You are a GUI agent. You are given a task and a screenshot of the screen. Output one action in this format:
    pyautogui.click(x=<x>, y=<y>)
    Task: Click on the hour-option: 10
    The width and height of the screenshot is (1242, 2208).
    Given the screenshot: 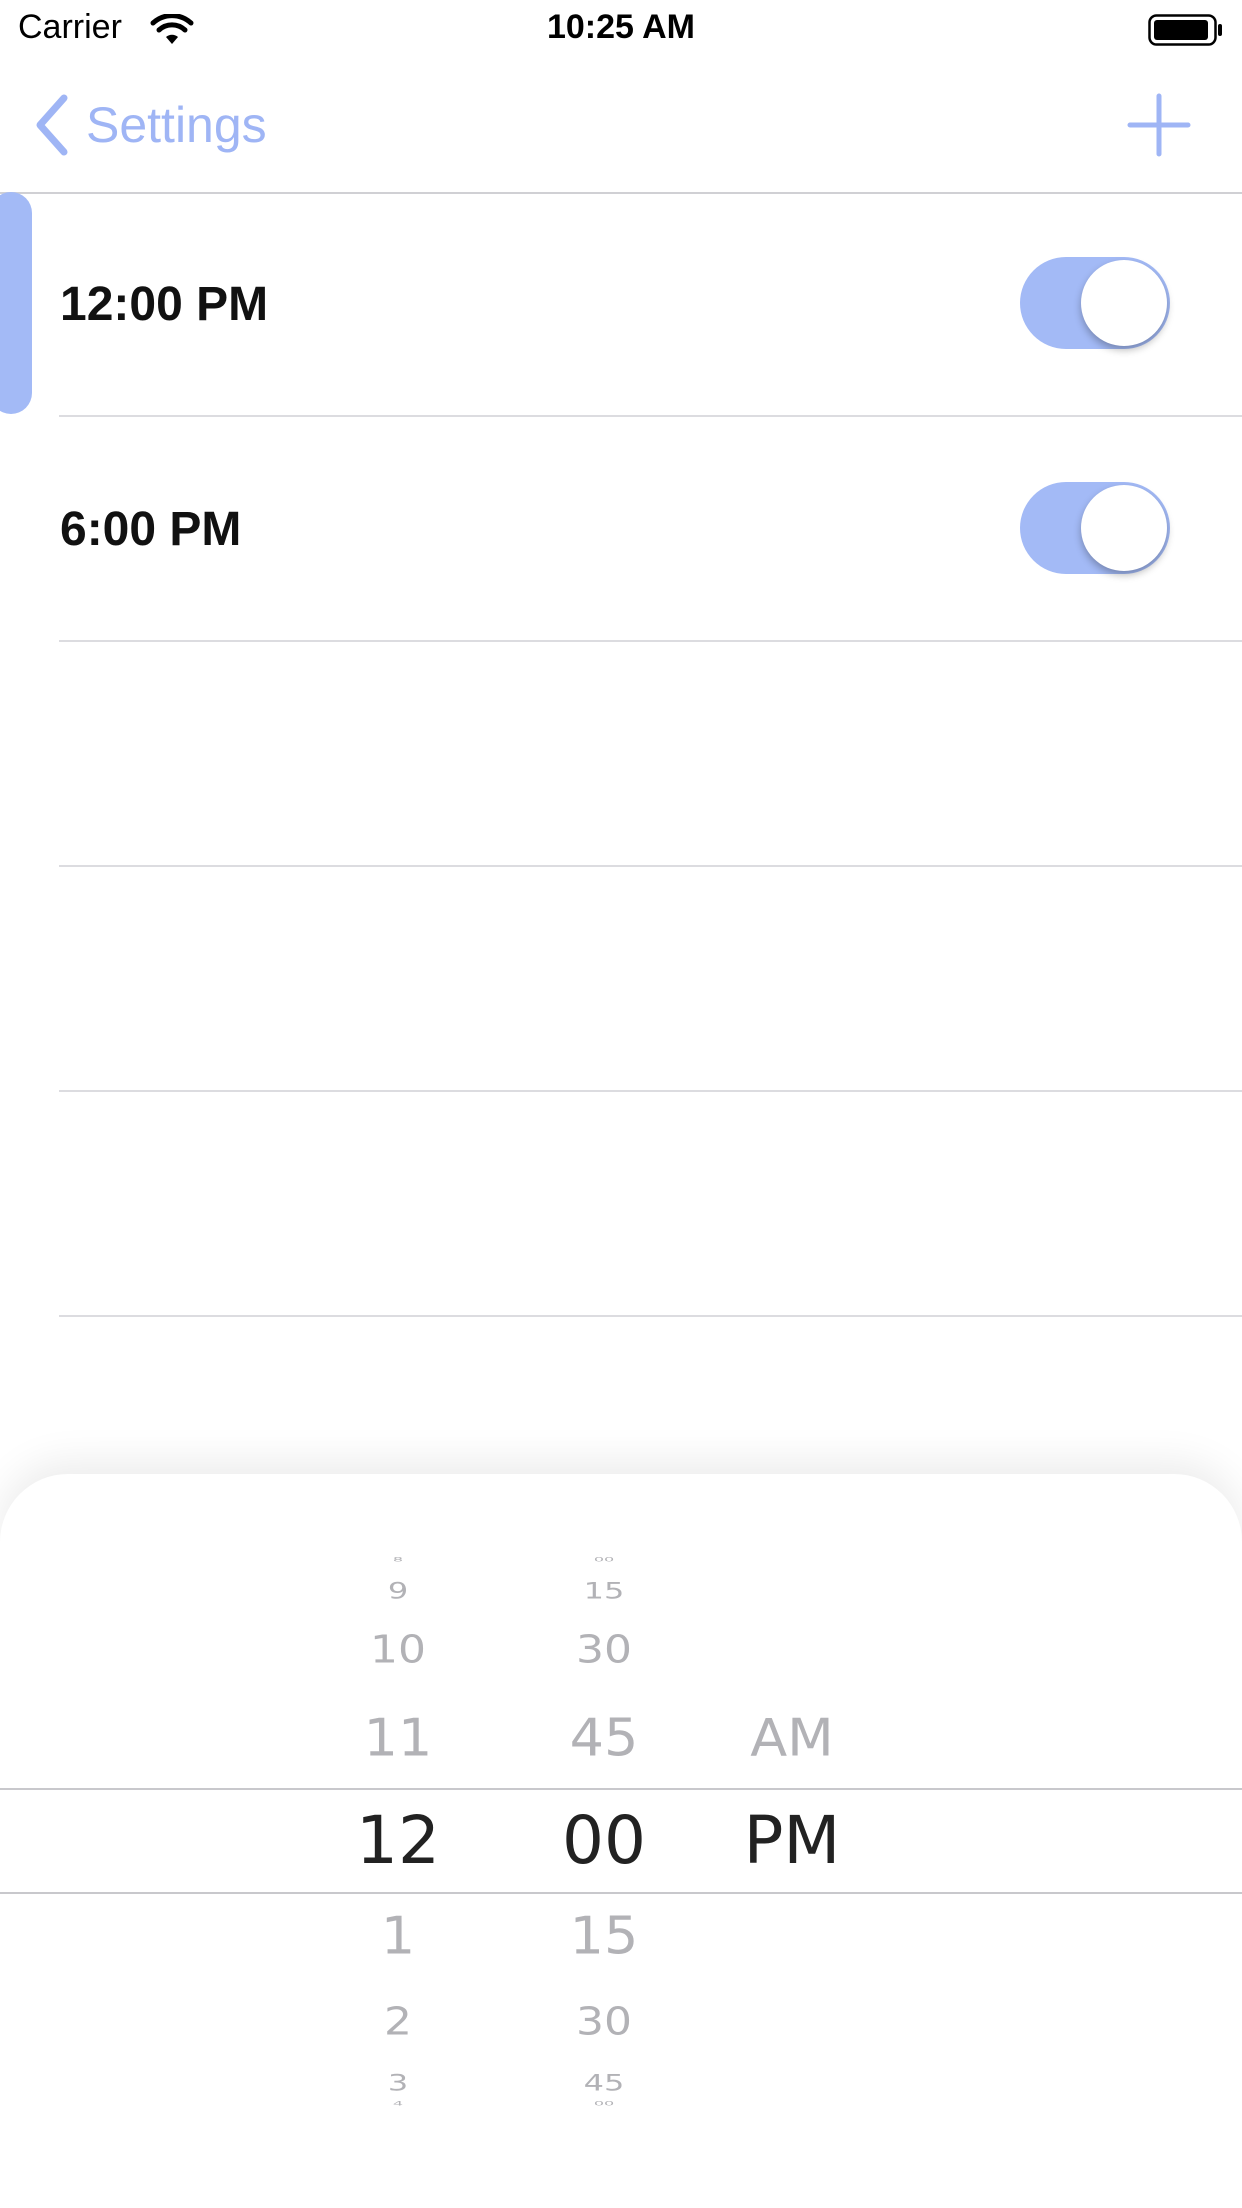 What is the action you would take?
    pyautogui.click(x=398, y=1649)
    